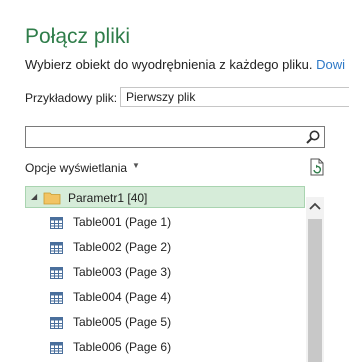 This screenshot has height=362, width=349. I want to click on tree-scrollbar, so click(315, 279).